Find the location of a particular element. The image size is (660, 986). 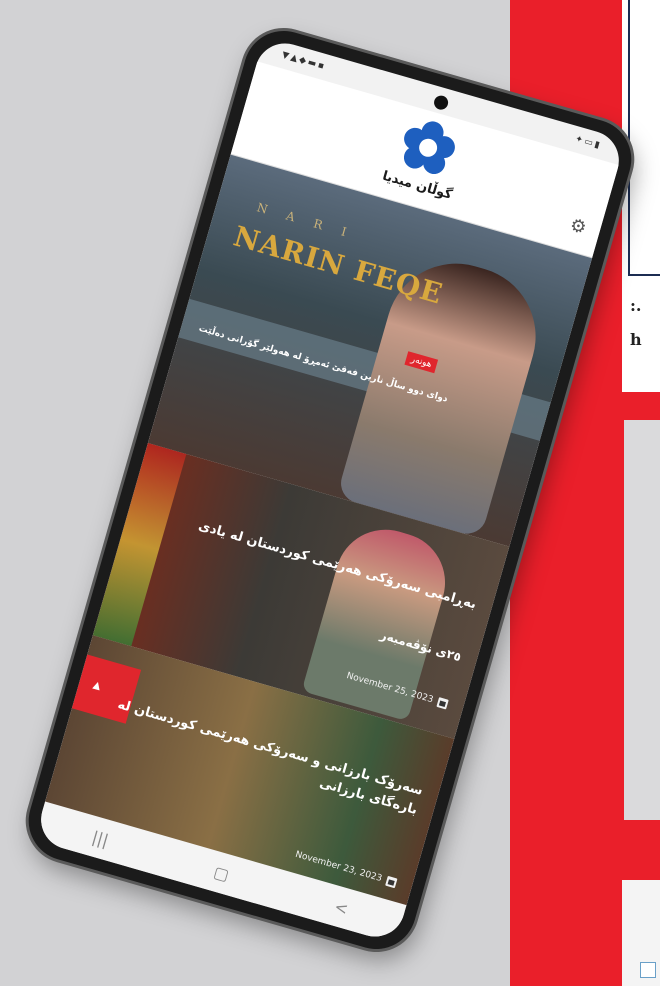

home-button: ▢ is located at coordinates (222, 873).